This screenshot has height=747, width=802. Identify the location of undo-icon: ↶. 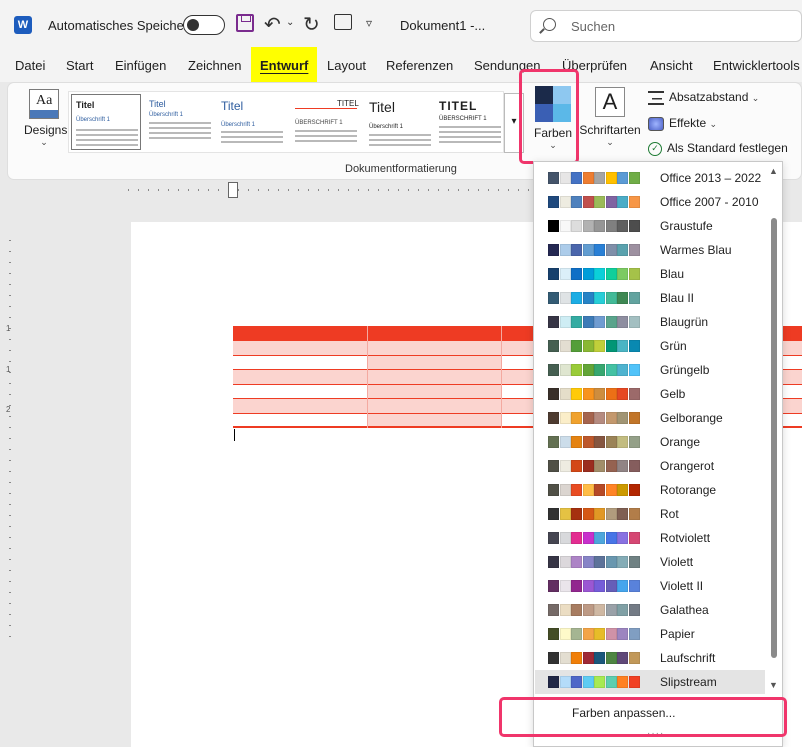
(272, 24).